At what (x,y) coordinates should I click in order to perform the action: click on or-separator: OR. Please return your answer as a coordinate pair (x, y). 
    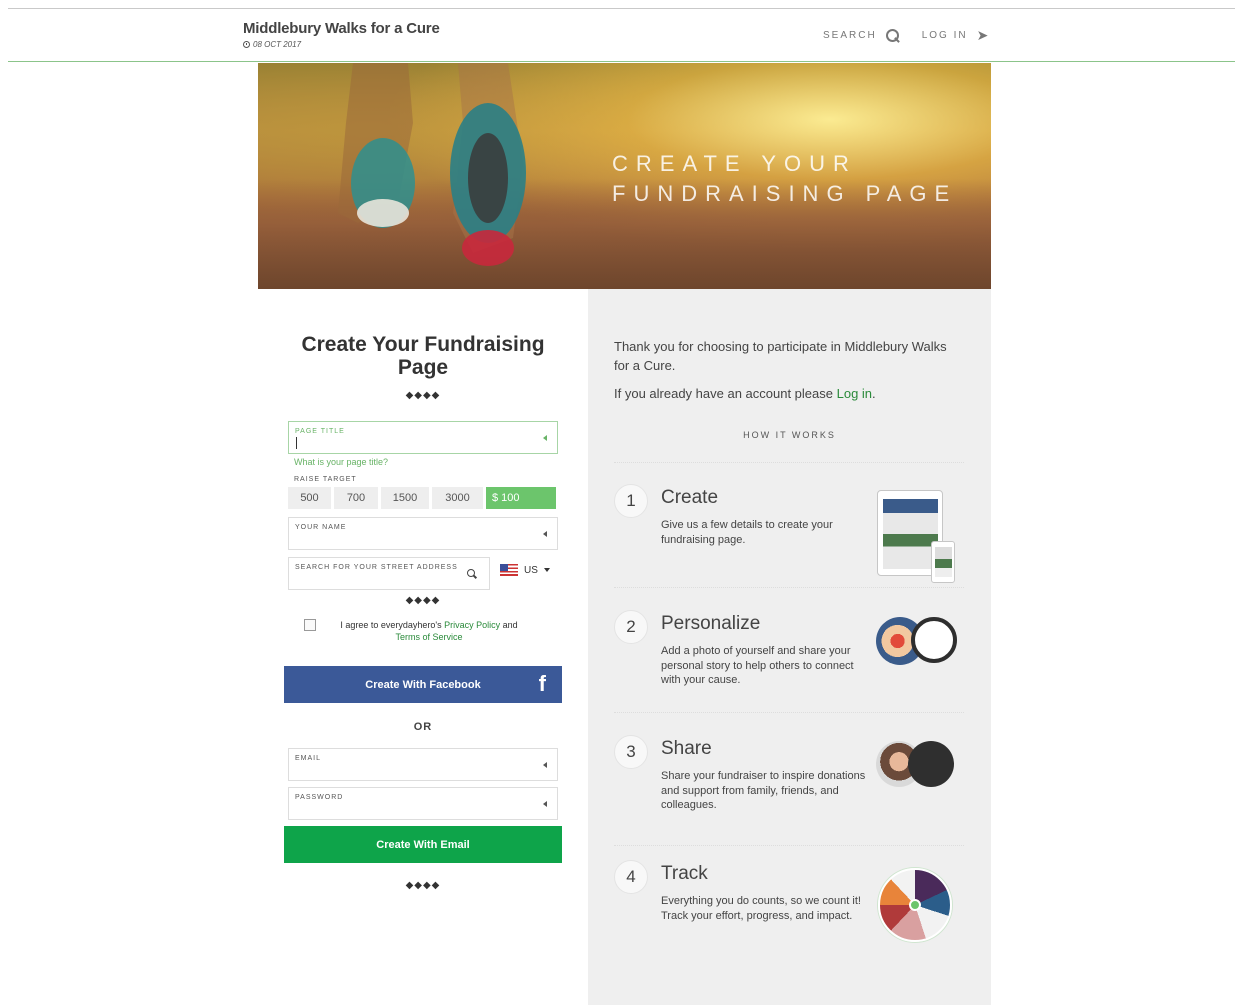
    Looking at the image, I should click on (423, 727).